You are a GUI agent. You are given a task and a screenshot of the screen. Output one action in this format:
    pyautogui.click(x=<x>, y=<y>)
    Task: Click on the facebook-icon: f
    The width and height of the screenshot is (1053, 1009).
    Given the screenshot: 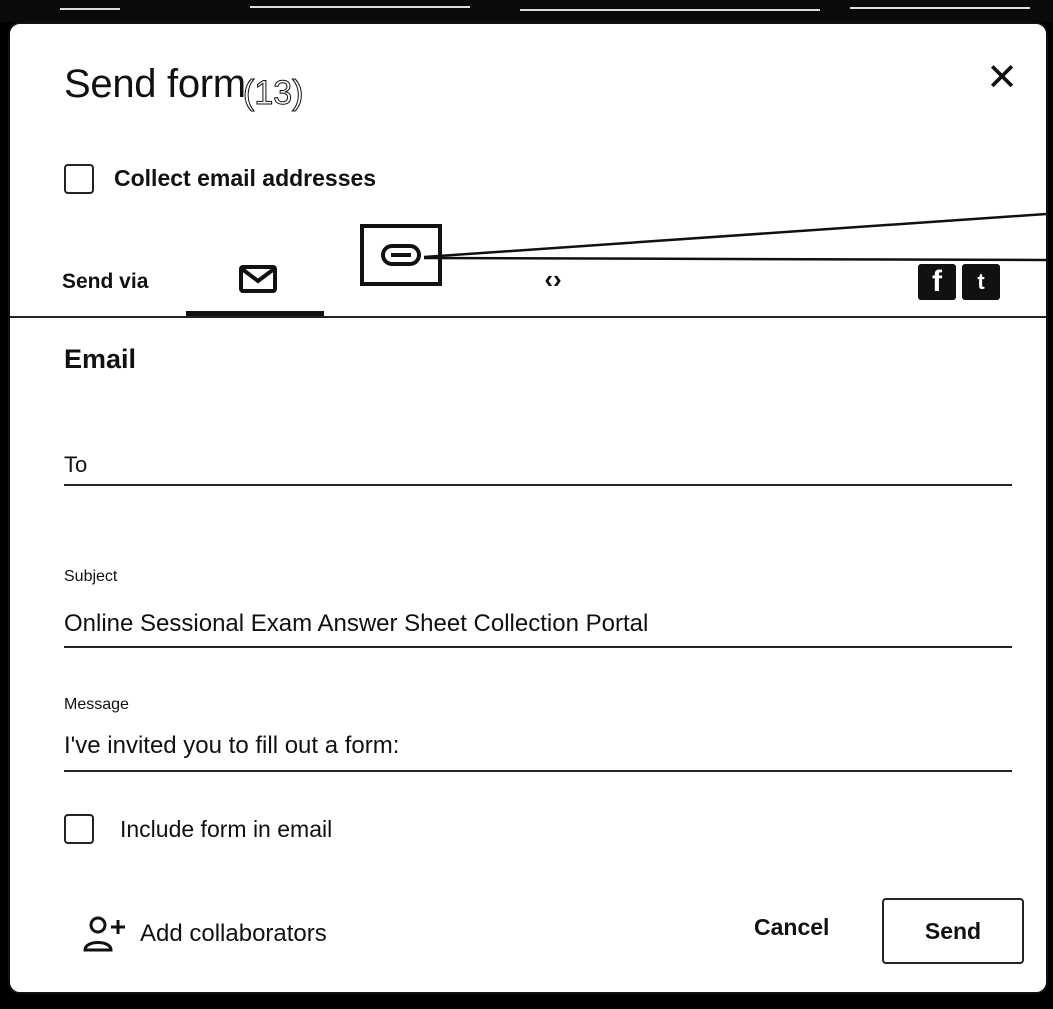 What is the action you would take?
    pyautogui.click(x=937, y=282)
    